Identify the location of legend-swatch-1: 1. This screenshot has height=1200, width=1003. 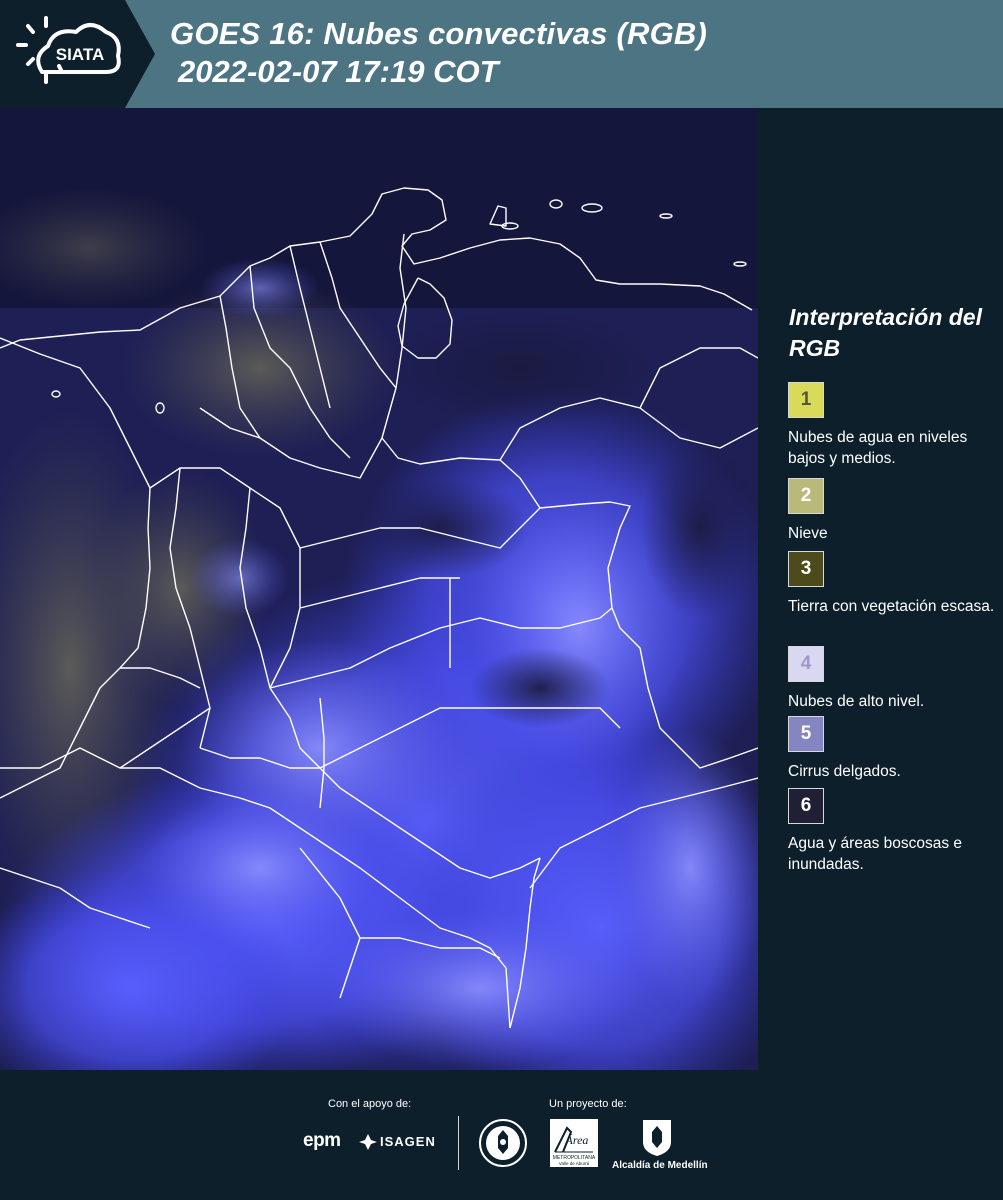
(806, 400).